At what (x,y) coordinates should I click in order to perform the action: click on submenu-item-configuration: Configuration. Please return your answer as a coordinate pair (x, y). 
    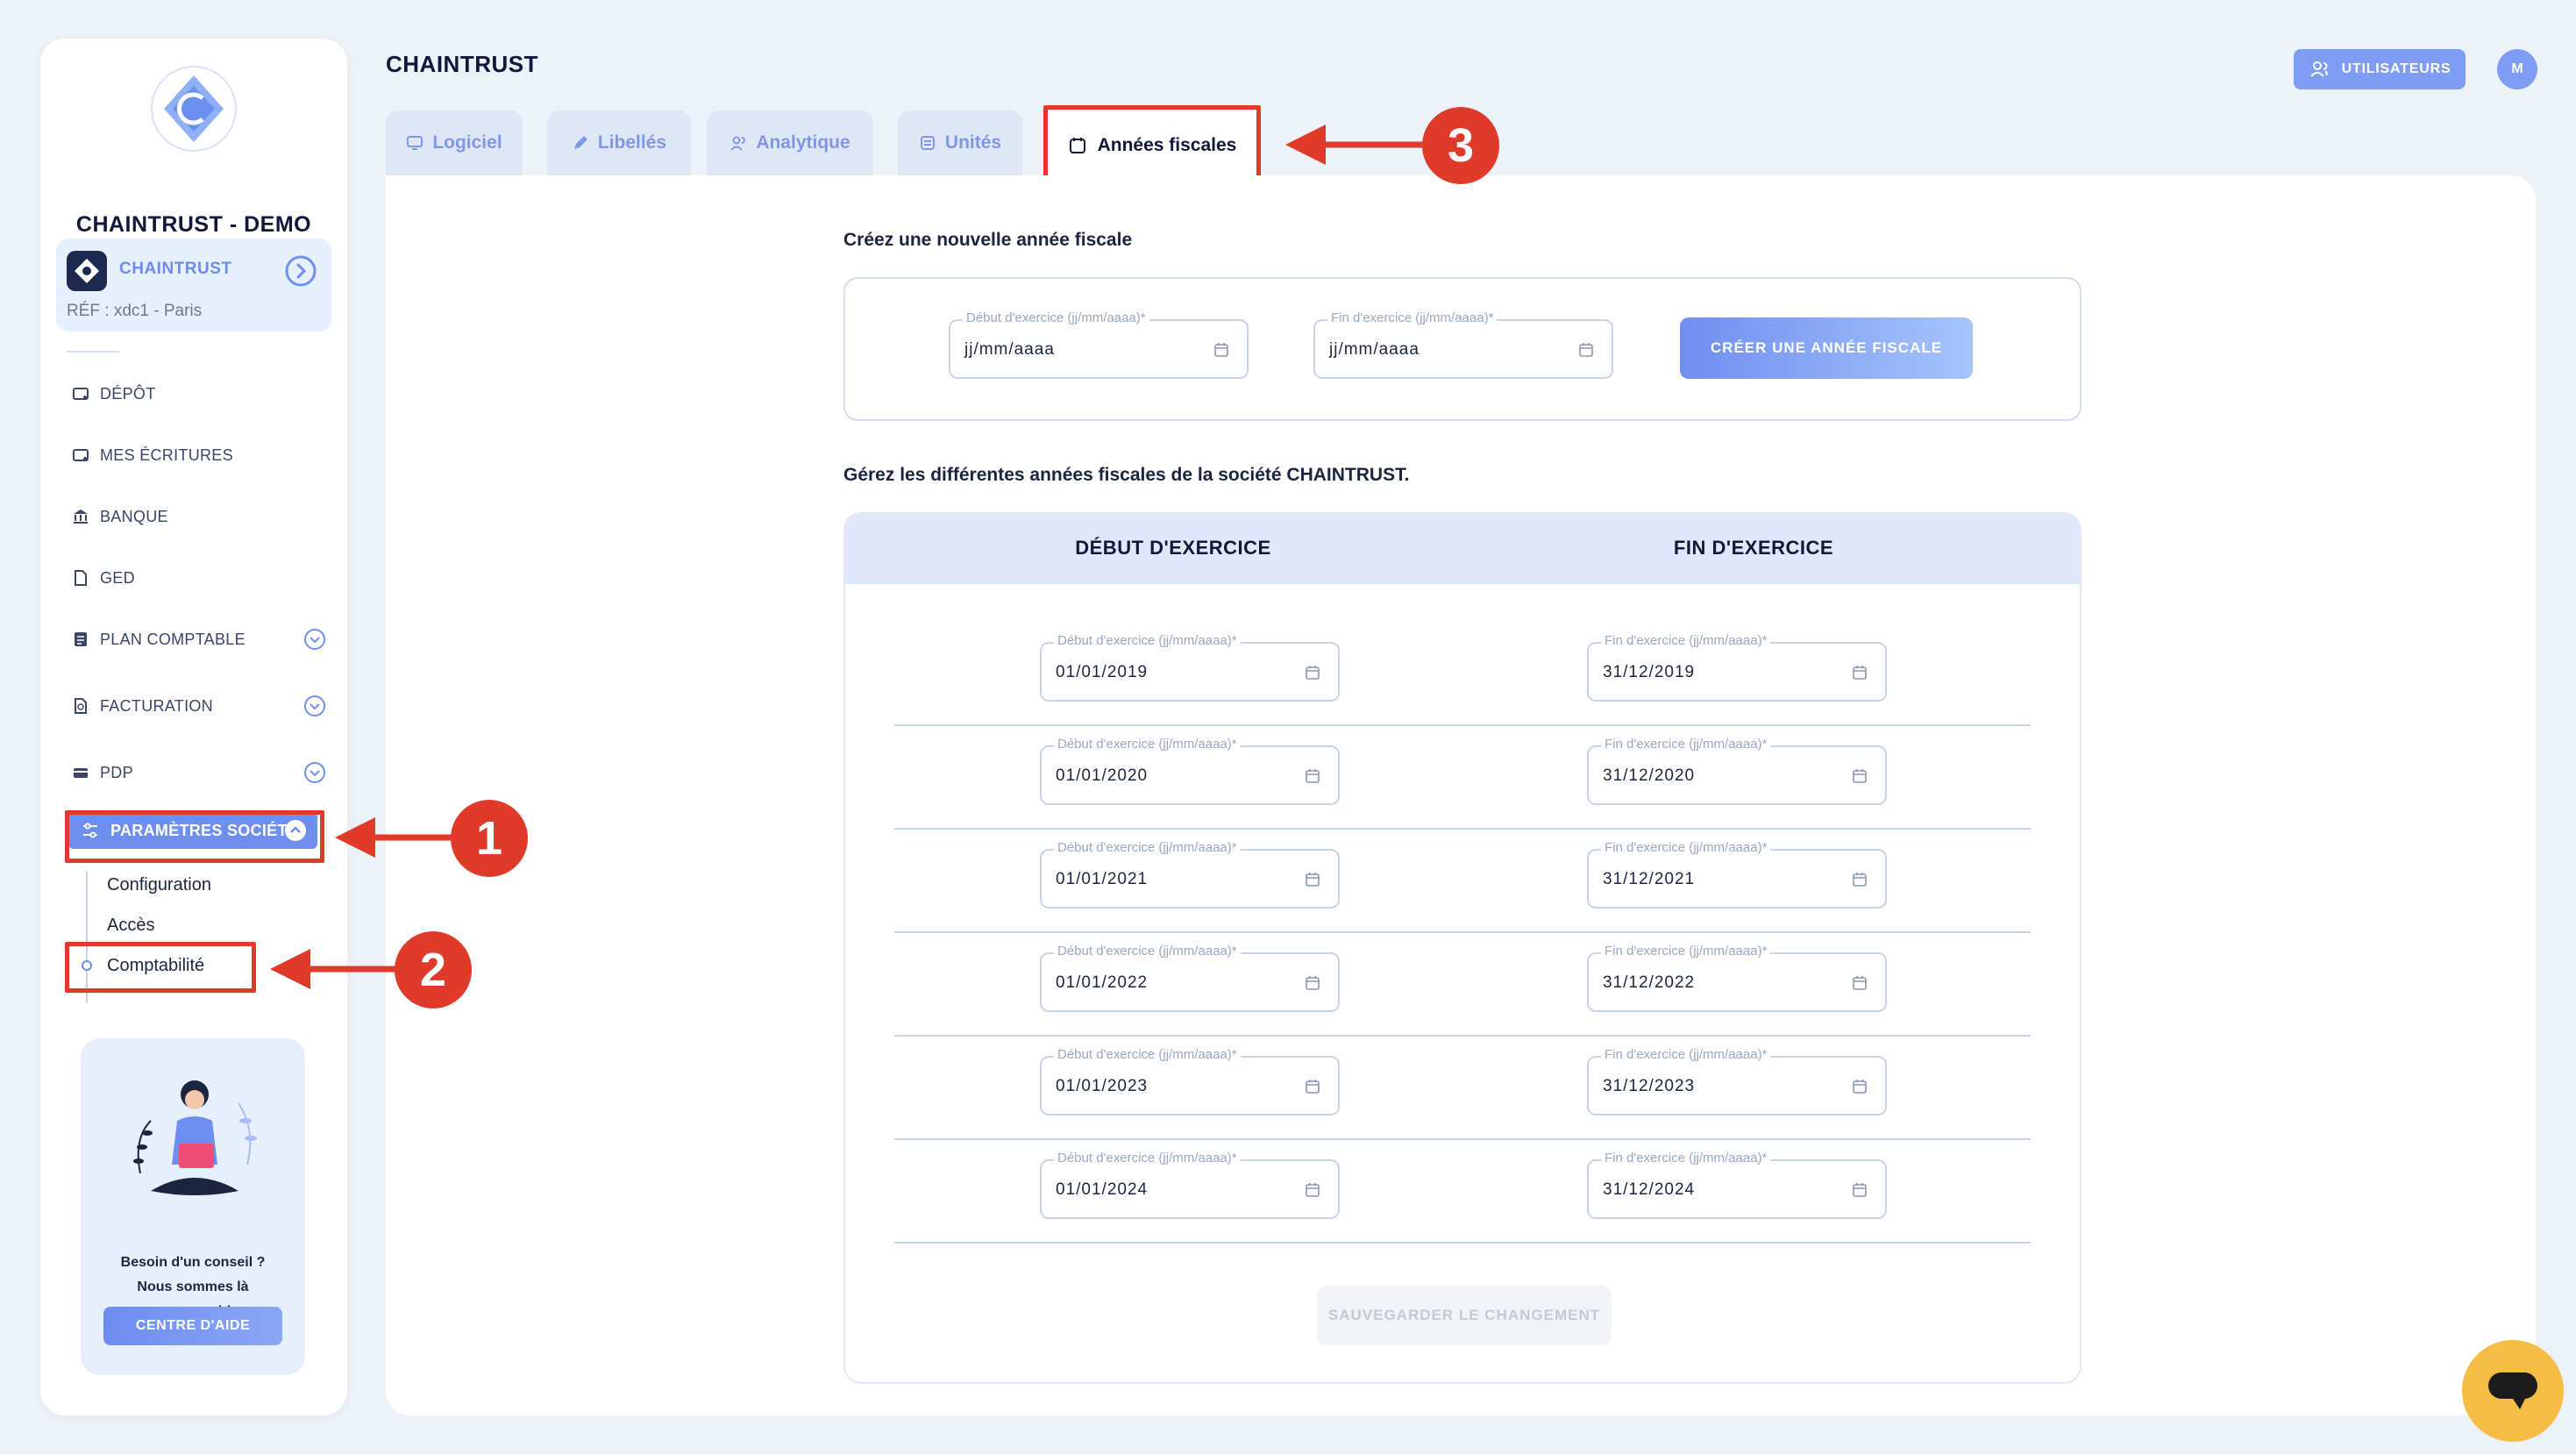
    Looking at the image, I should click on (159, 885).